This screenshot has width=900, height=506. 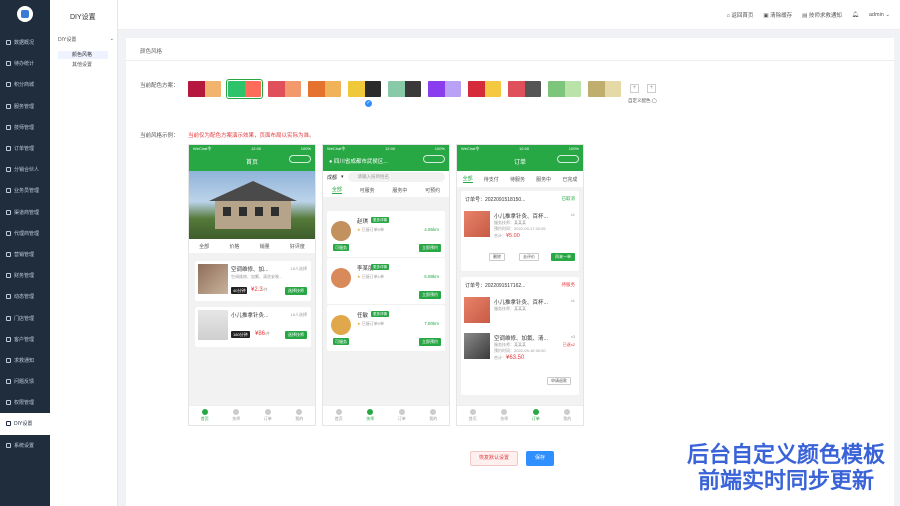 What do you see at coordinates (25, 169) in the screenshot?
I see `sidebar-item-6: 分销合伙人` at bounding box center [25, 169].